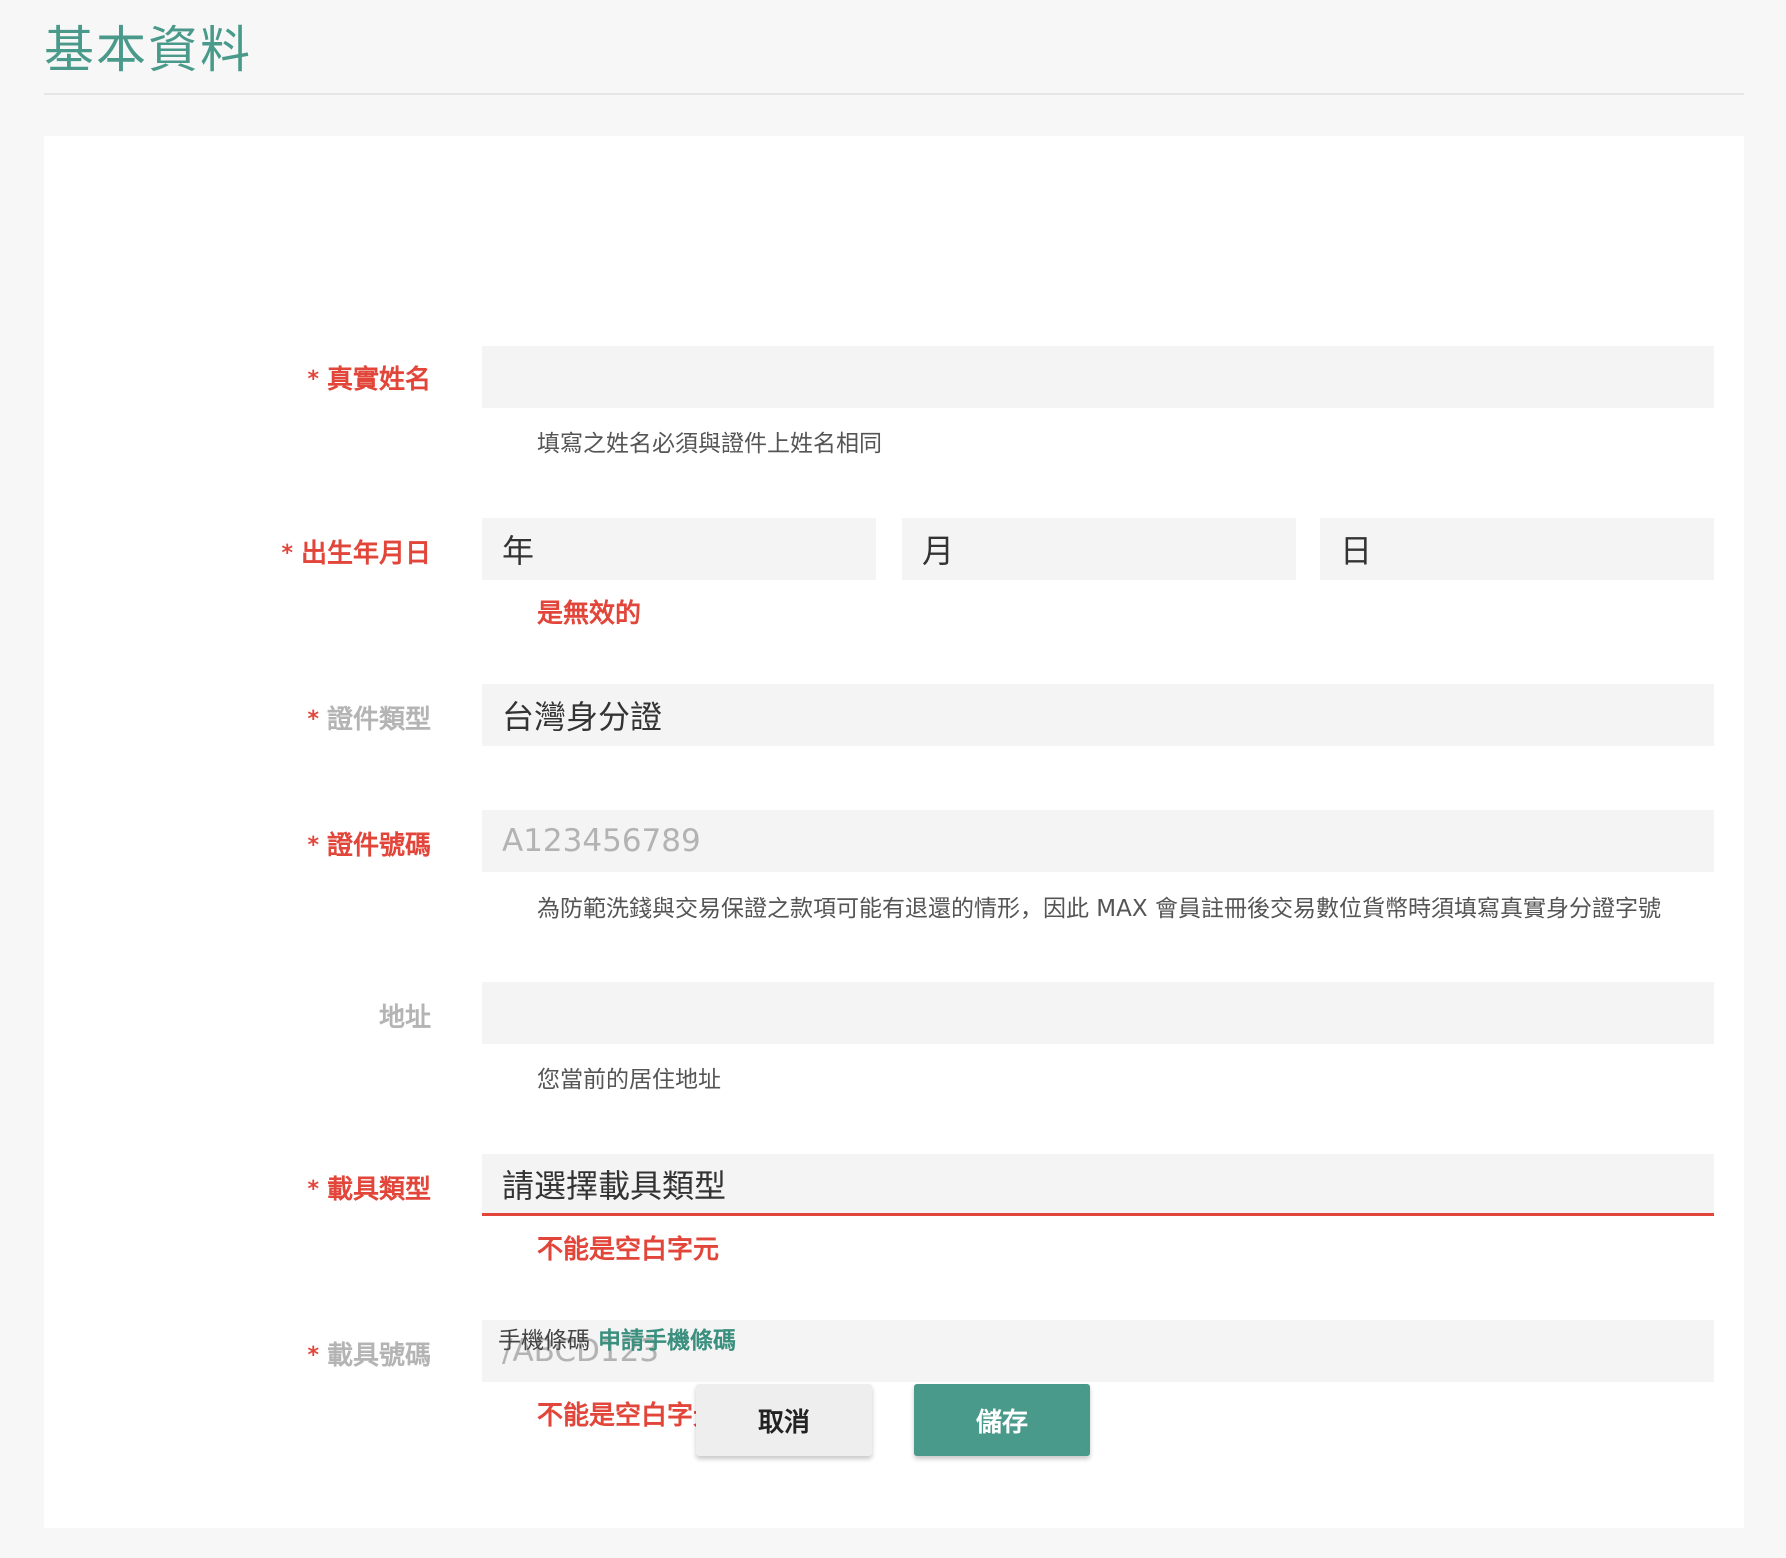 Image resolution: width=1786 pixels, height=1558 pixels. Describe the element at coordinates (148, 50) in the screenshot. I see `page-title: 基本資料` at that location.